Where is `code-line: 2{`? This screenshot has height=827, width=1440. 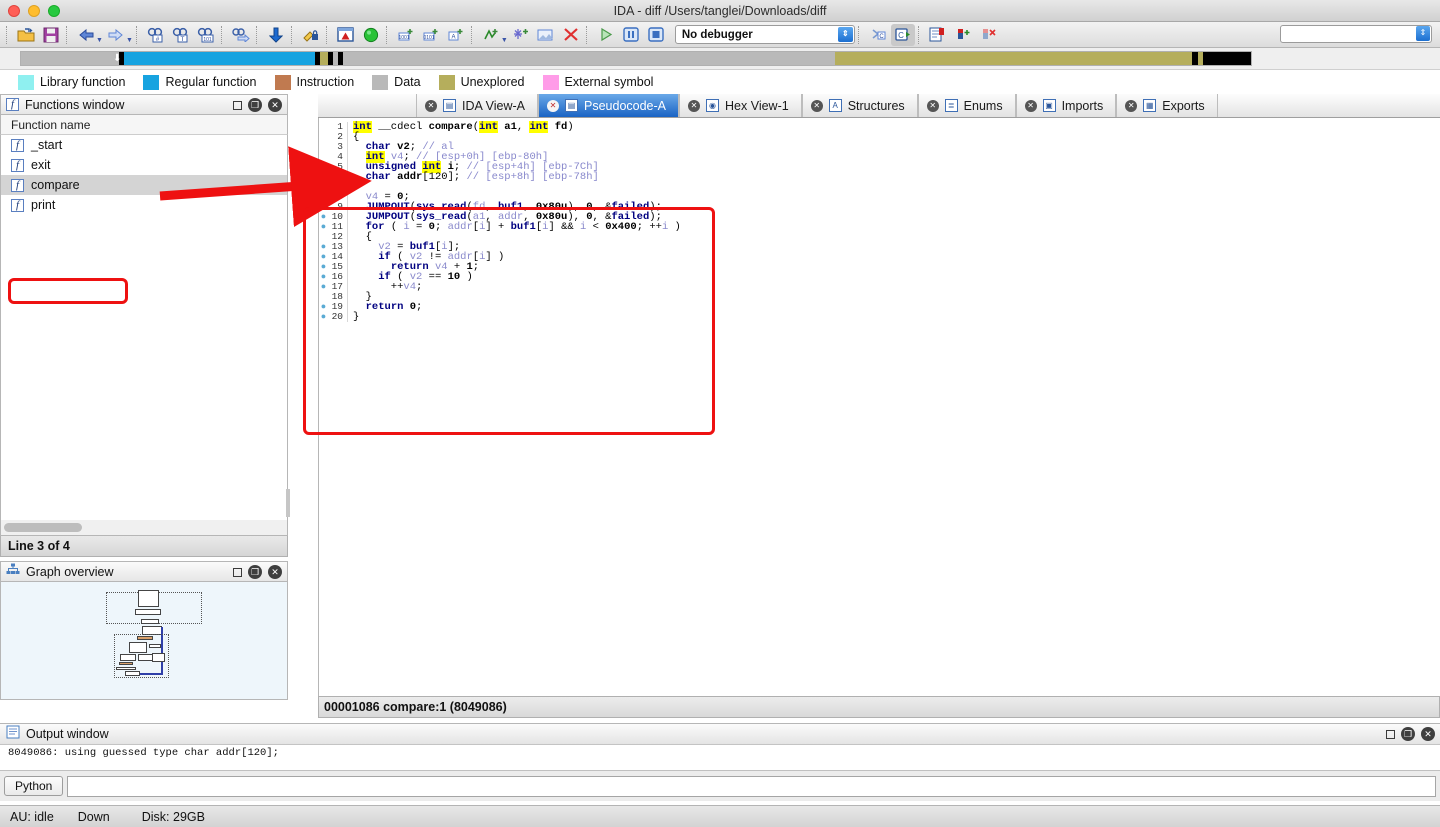
code-line: 2{ is located at coordinates (879, 137).